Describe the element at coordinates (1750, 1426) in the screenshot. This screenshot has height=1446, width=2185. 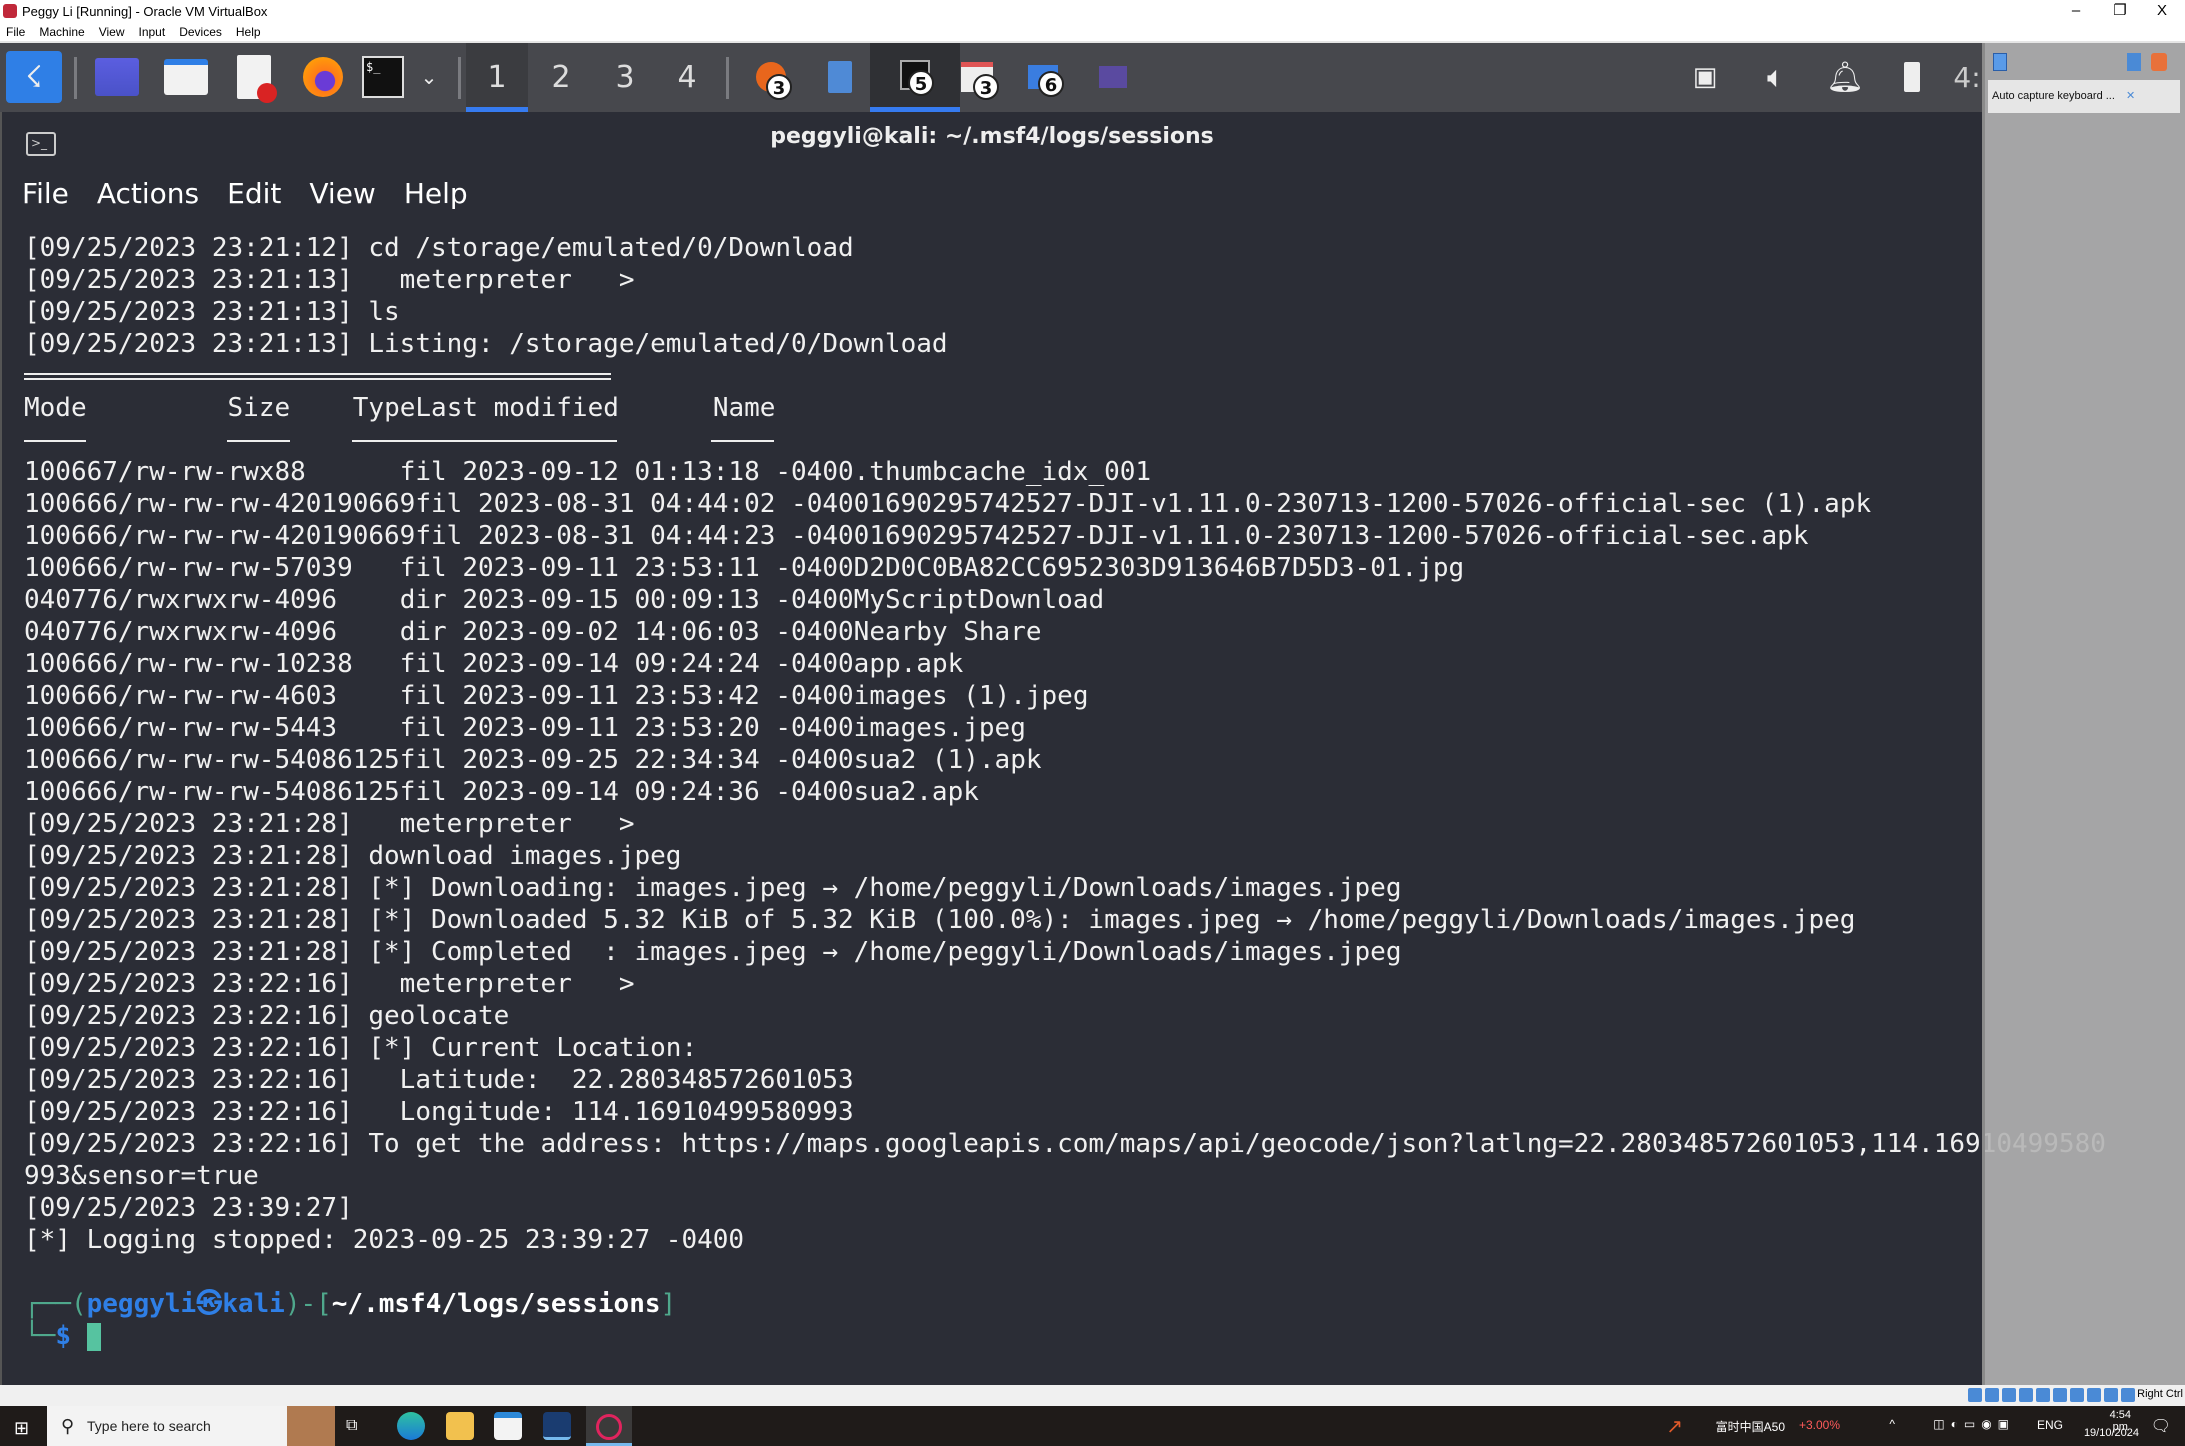
I see `stock-name: 富时中国A50` at that location.